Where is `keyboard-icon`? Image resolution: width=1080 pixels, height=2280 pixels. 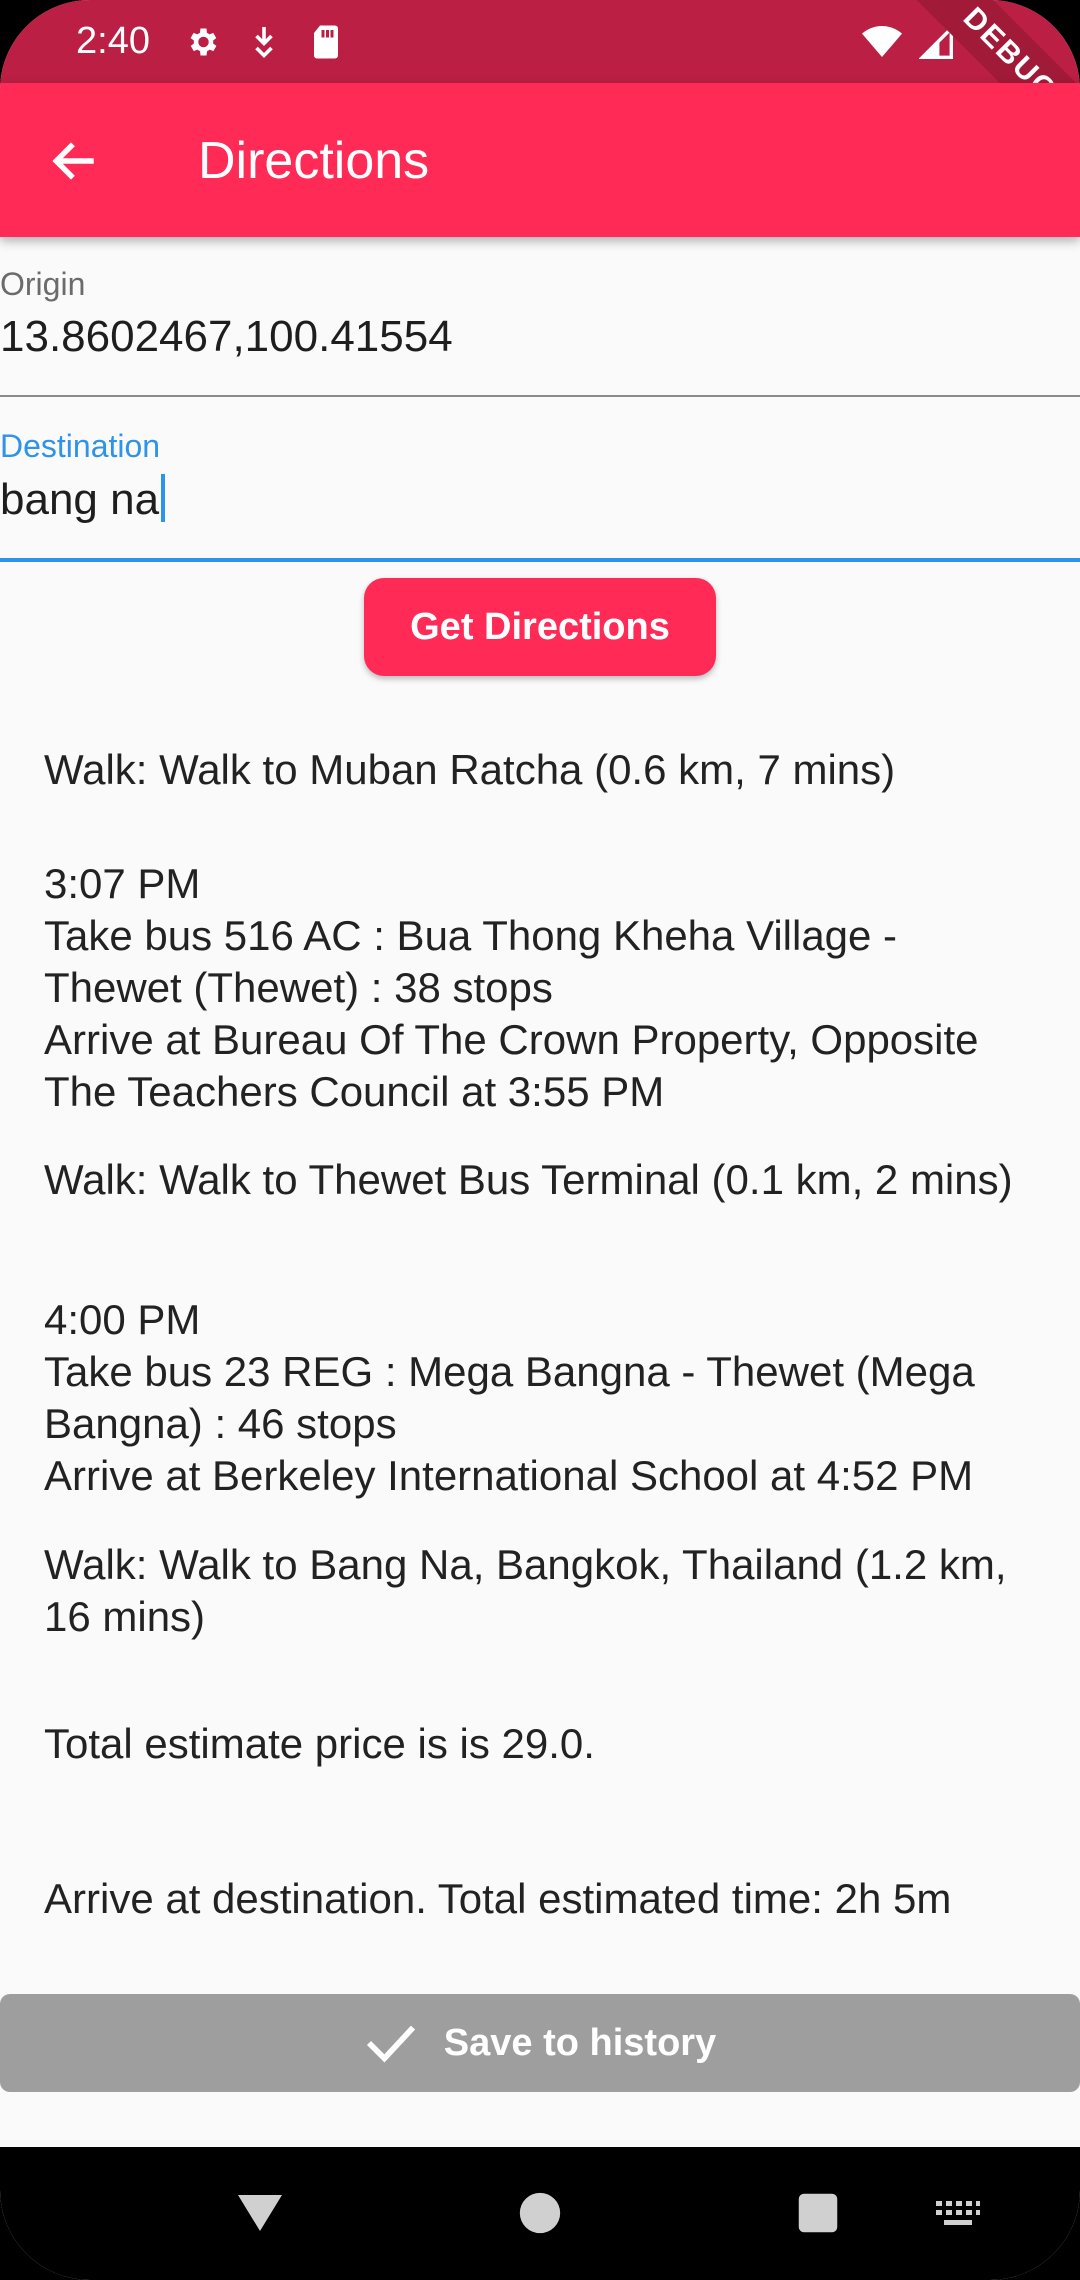 keyboard-icon is located at coordinates (958, 2213).